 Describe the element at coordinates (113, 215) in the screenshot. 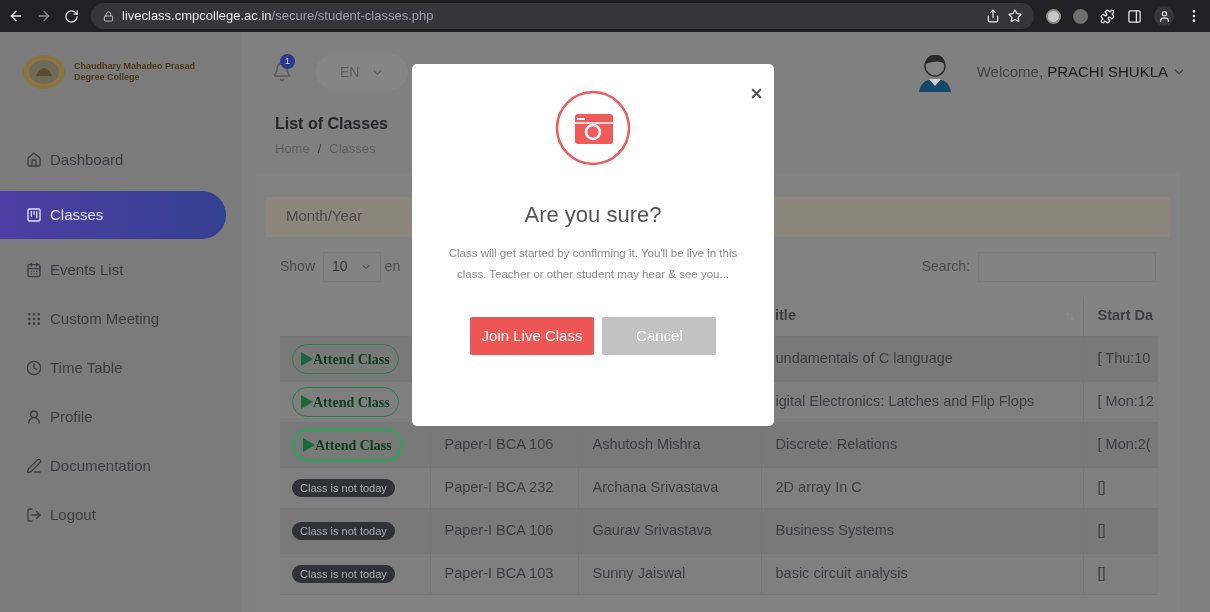

I see `sidebar-item: Classes` at that location.